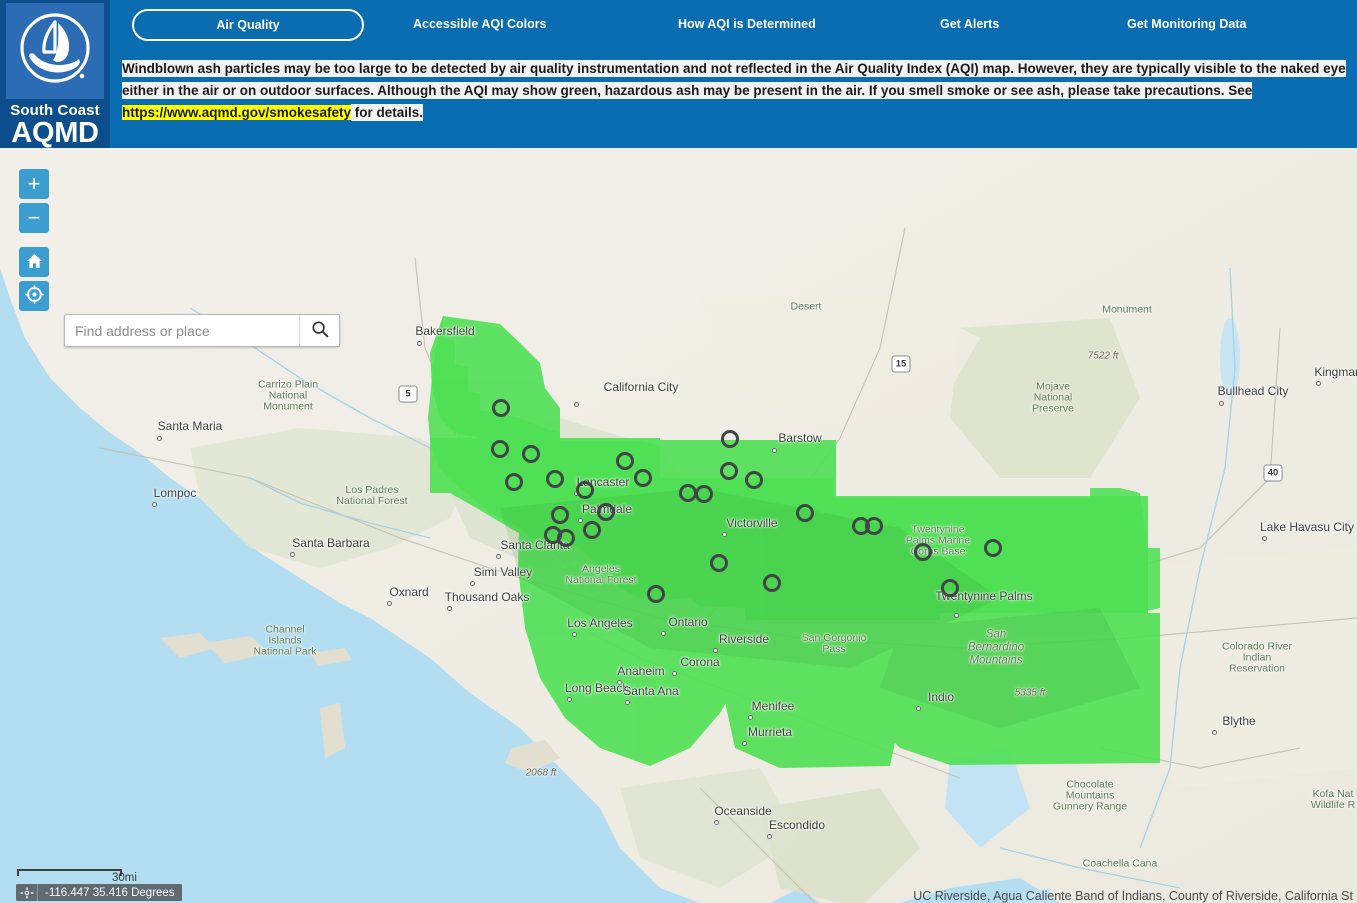 Image resolution: width=1357 pixels, height=903 pixels. Describe the element at coordinates (248, 25) in the screenshot. I see `tab-air-quality: Air Quality` at that location.